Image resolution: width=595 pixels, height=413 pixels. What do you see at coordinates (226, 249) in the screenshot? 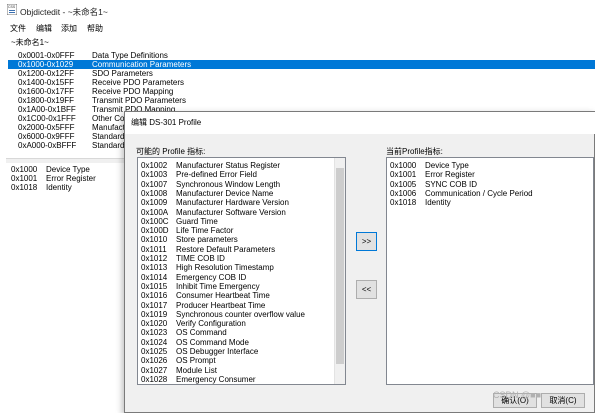
I see `index-desc: Restore Default Parameters` at bounding box center [226, 249].